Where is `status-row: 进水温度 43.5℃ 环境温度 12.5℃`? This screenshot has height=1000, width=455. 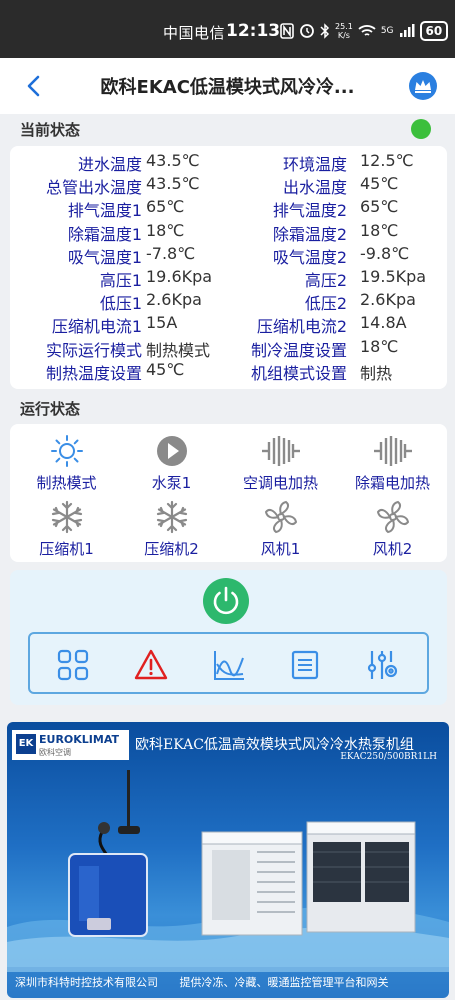
status-row: 进水温度 43.5℃ 环境温度 12.5℃ is located at coordinates (228, 162).